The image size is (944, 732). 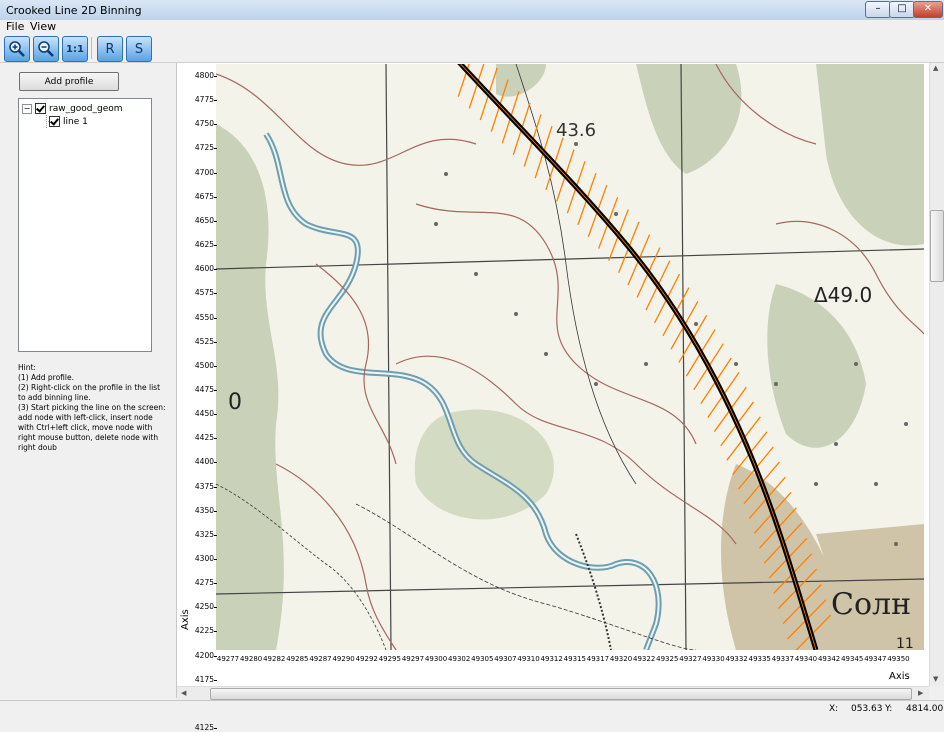 What do you see at coordinates (459, 659) in the screenshot?
I see `x-tick-label: 49302` at bounding box center [459, 659].